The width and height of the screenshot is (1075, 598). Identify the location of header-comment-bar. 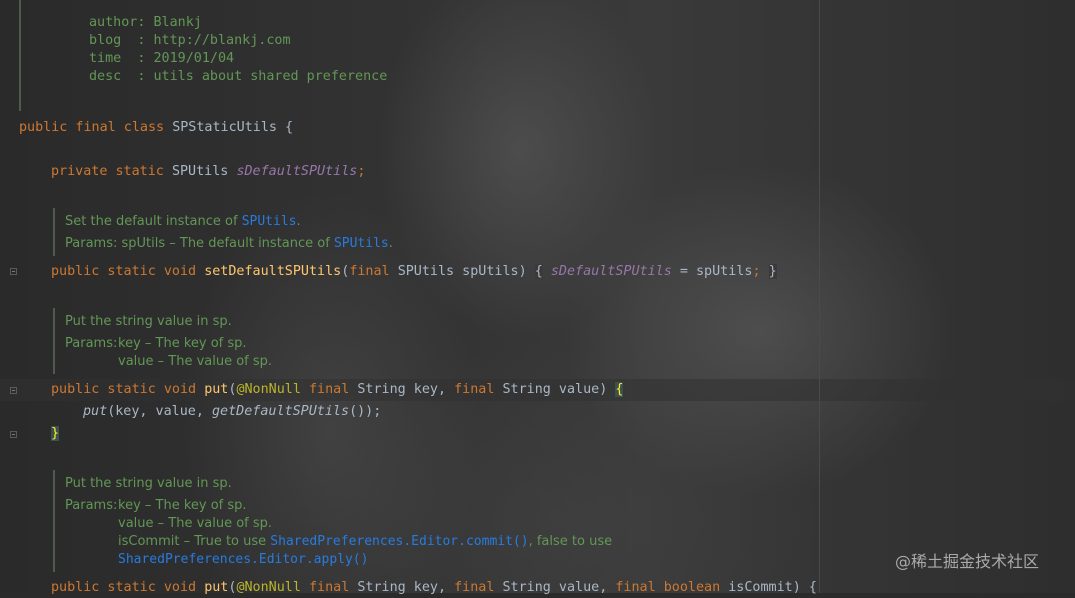
(20, 55).